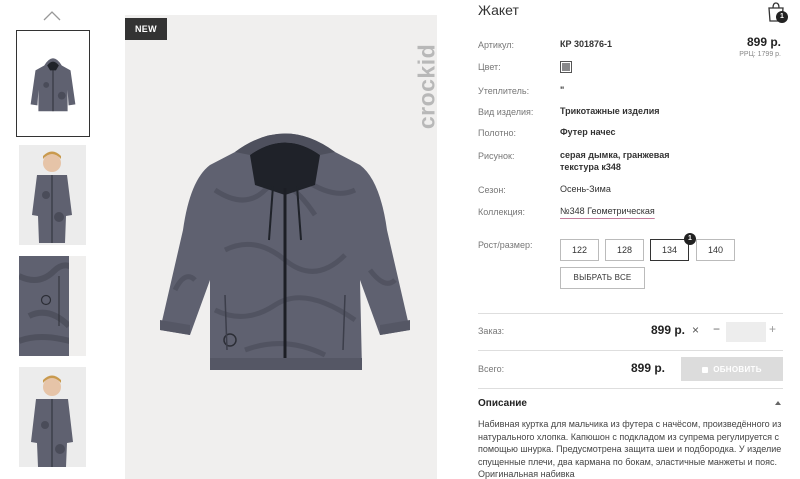 The height and width of the screenshot is (479, 800). What do you see at coordinates (705, 369) in the screenshot?
I see `bag-icon` at bounding box center [705, 369].